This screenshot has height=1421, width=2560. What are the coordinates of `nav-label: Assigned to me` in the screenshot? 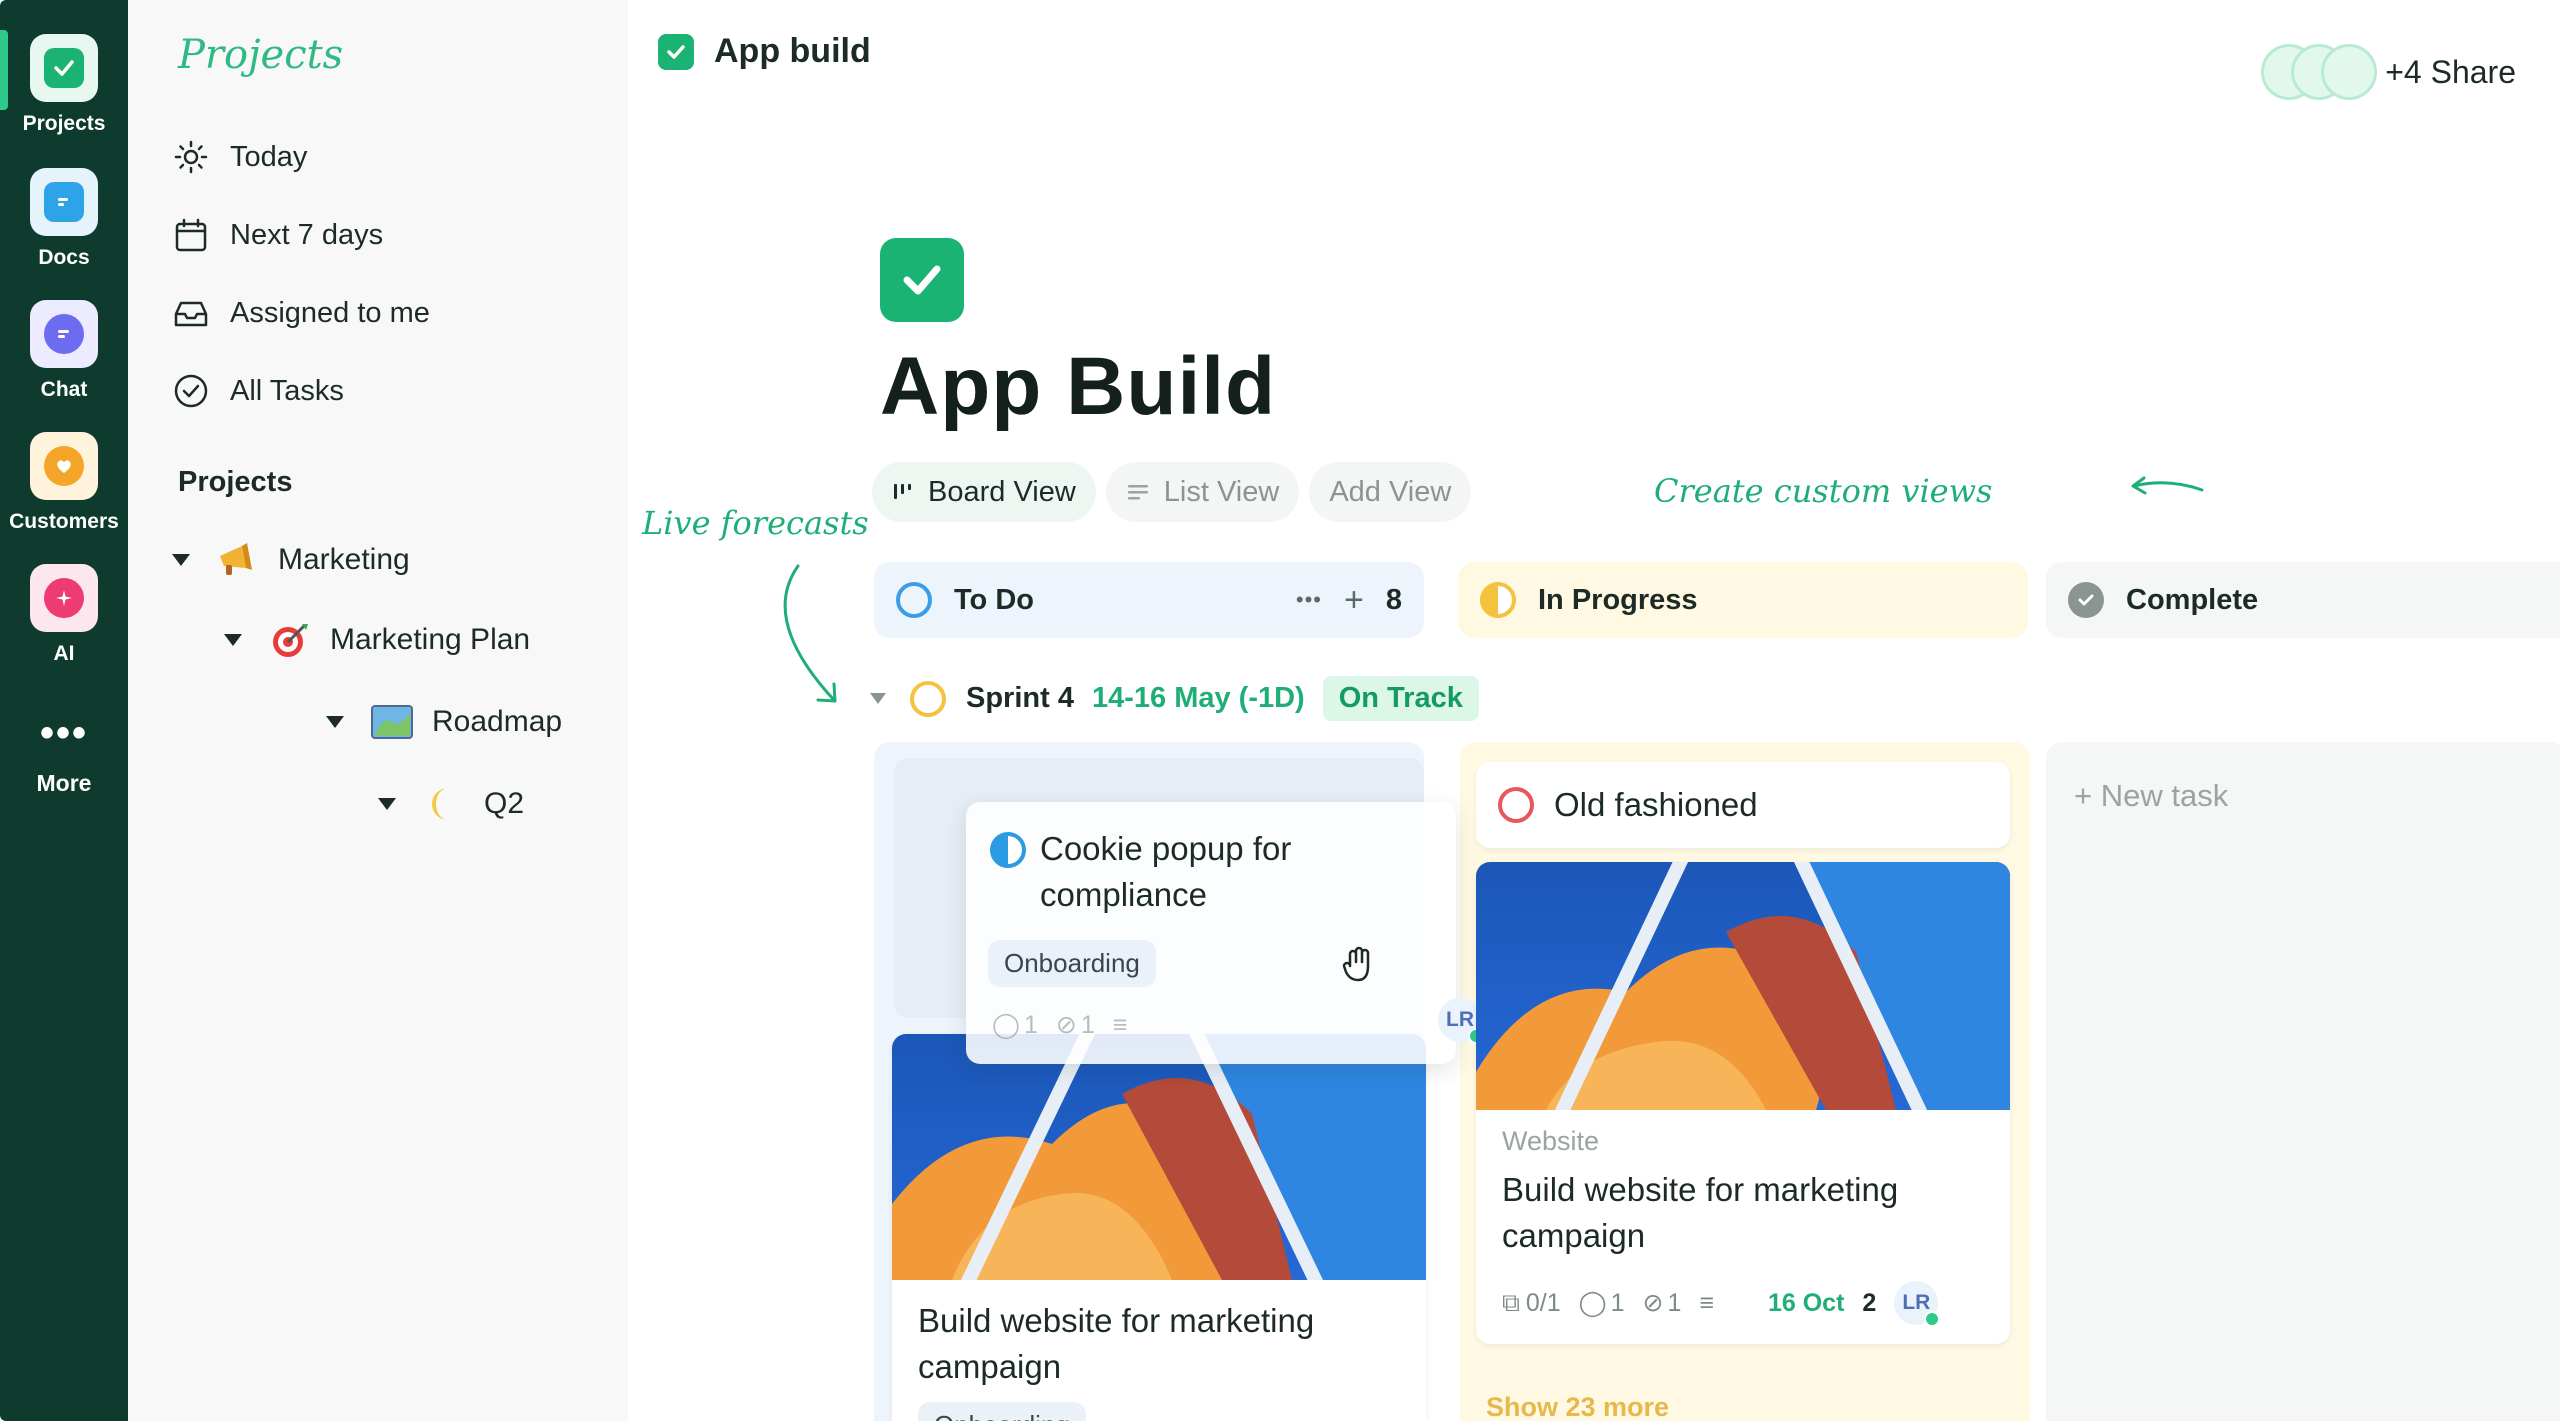 It's located at (330, 312).